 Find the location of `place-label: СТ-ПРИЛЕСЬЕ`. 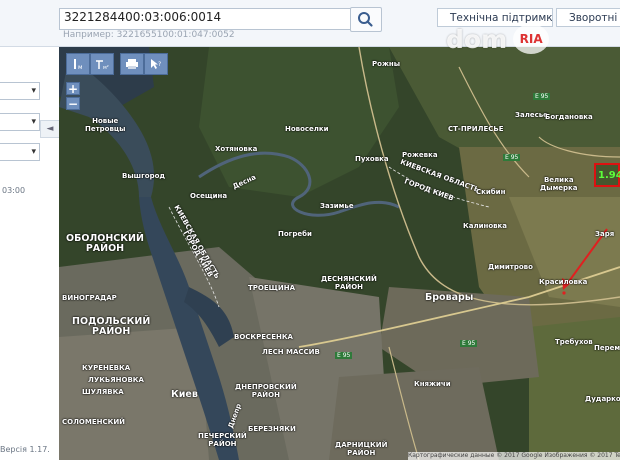

place-label: СТ-ПРИЛЕСЬЕ is located at coordinates (476, 129).